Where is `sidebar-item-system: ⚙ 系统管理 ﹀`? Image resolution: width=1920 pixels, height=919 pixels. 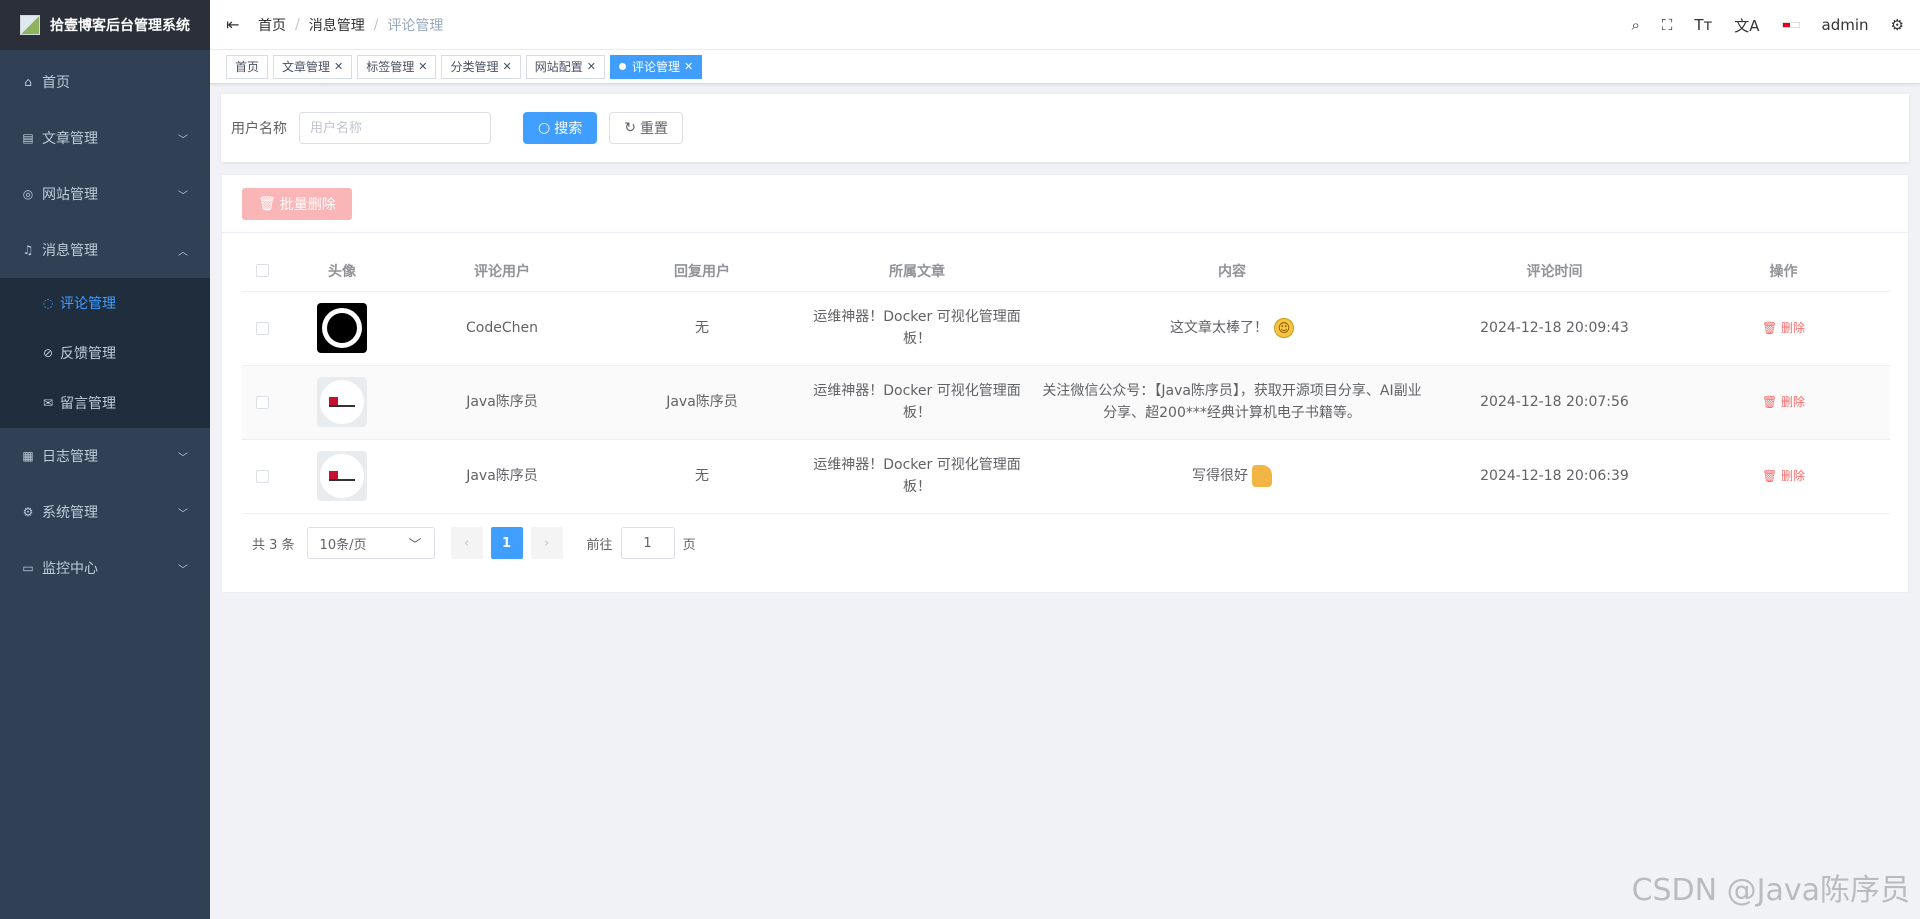
sidebar-item-system: ⚙ 系统管理 ﹀ is located at coordinates (105, 512).